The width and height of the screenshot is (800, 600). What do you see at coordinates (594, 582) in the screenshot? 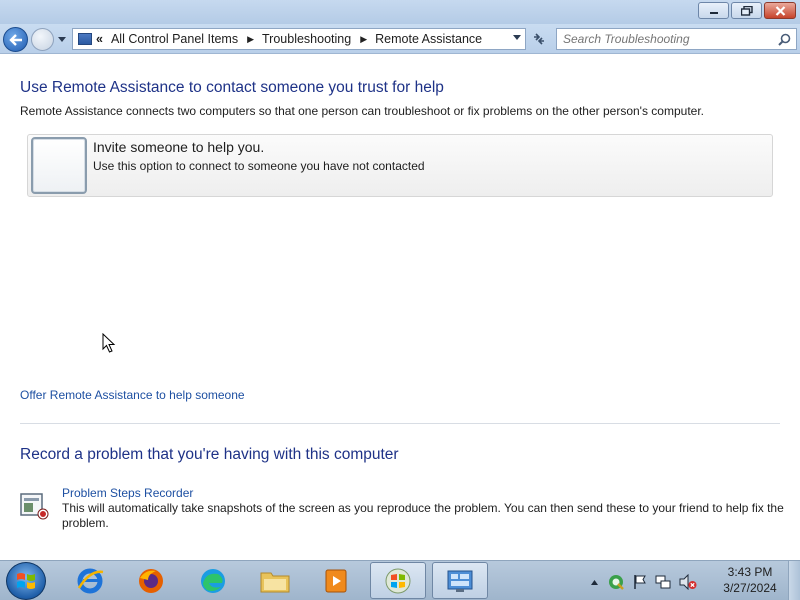
I see `show-hidden-icons-icon` at bounding box center [594, 582].